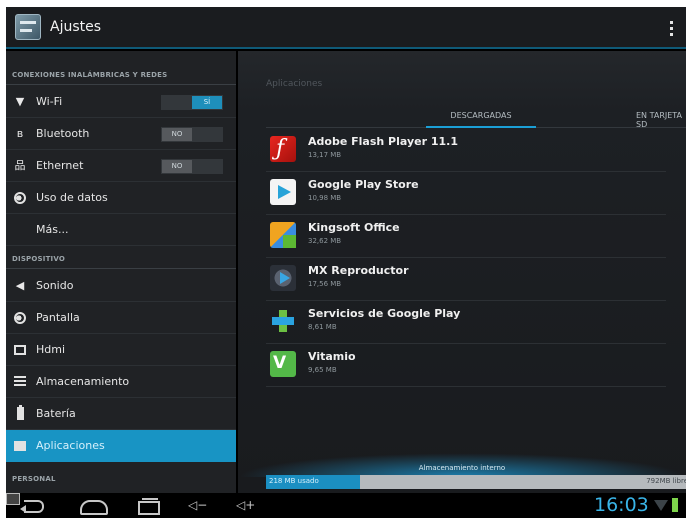 This screenshot has height=523, width=692. What do you see at coordinates (466, 365) in the screenshot?
I see `app-list-item: Vitamio 9,65 MB` at bounding box center [466, 365].